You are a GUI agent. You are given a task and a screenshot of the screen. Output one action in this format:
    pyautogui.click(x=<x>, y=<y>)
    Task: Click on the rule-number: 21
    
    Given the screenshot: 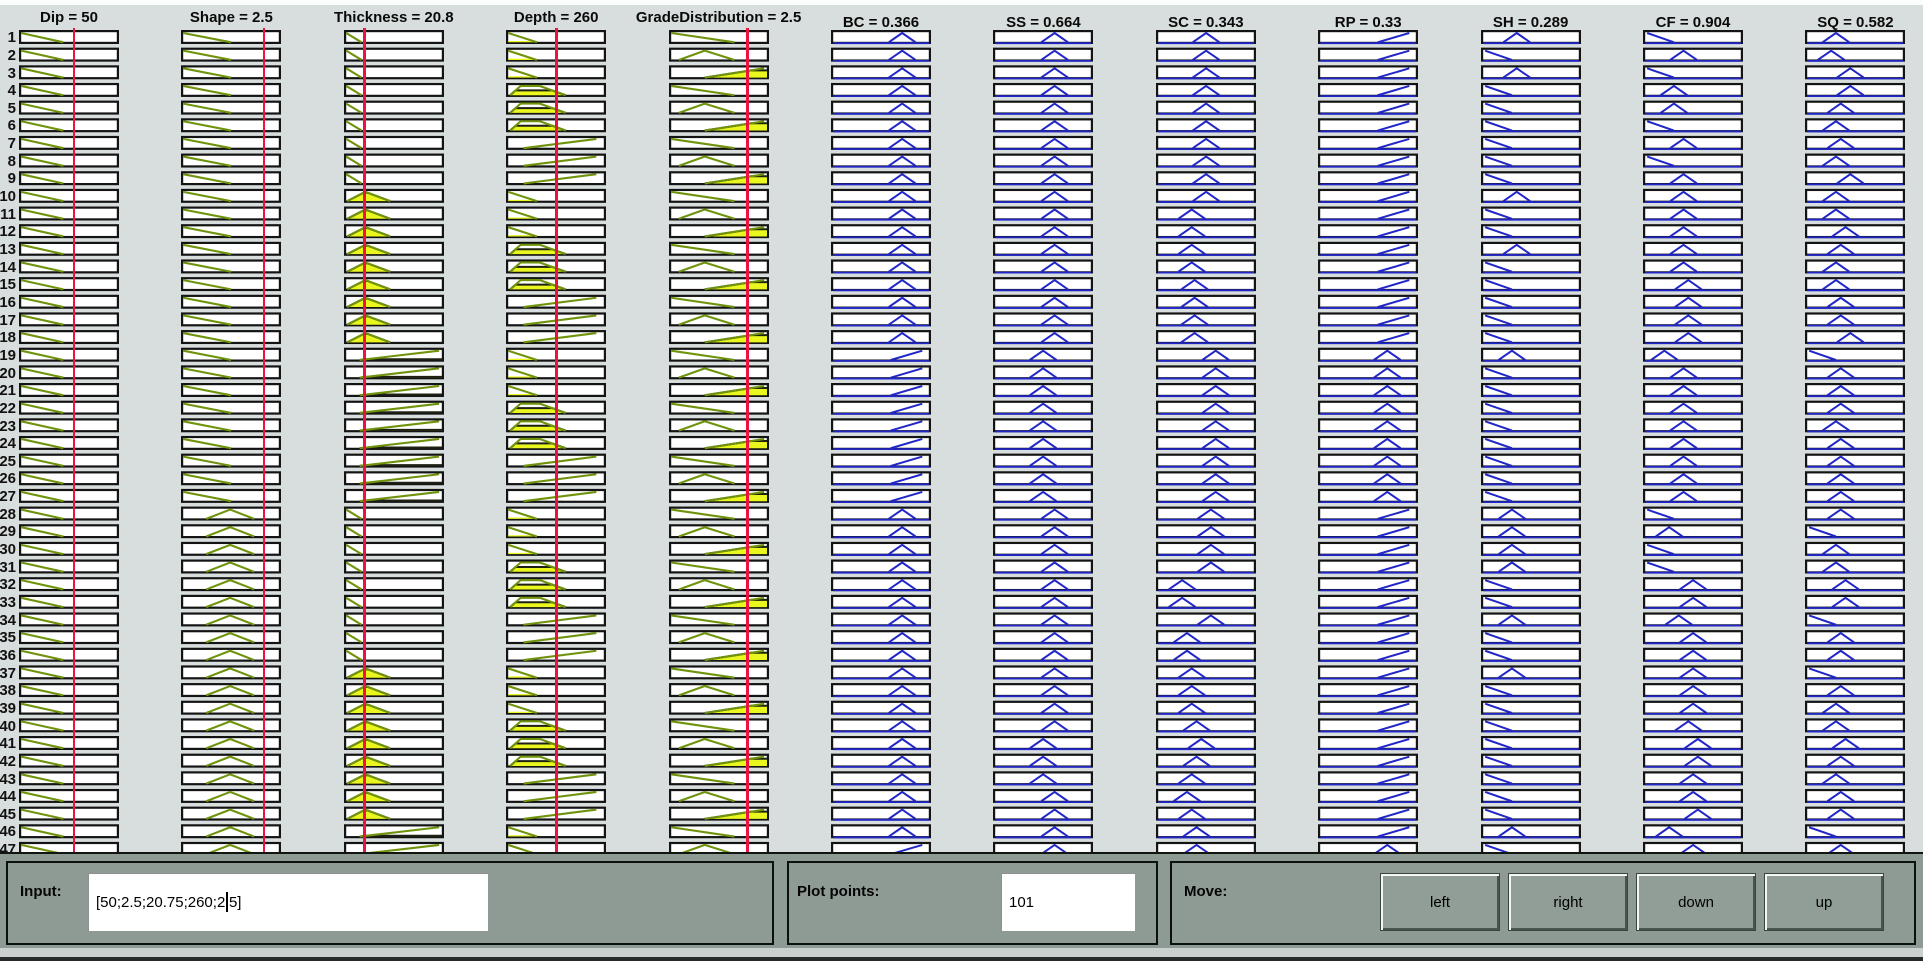 What is the action you would take?
    pyautogui.click(x=8, y=391)
    